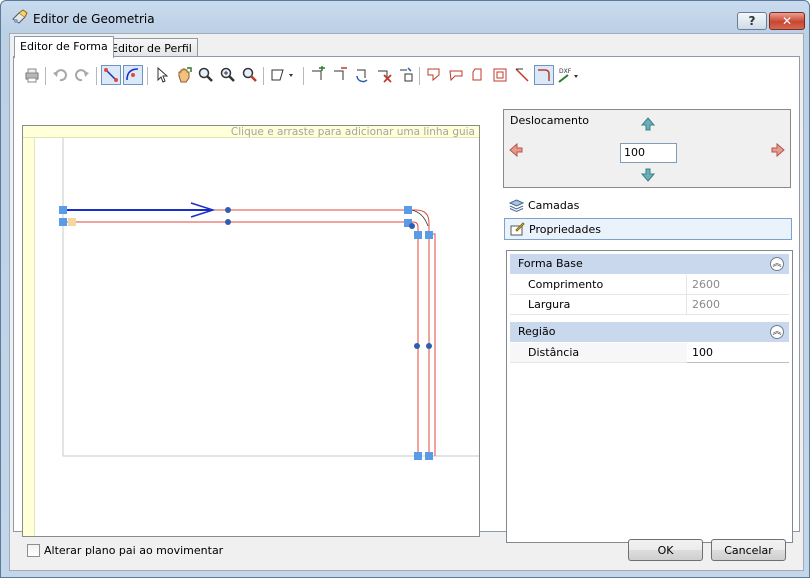 Image resolution: width=810 pixels, height=578 pixels. Describe the element at coordinates (778, 150) in the screenshot. I see `arrow-right-icon` at that location.